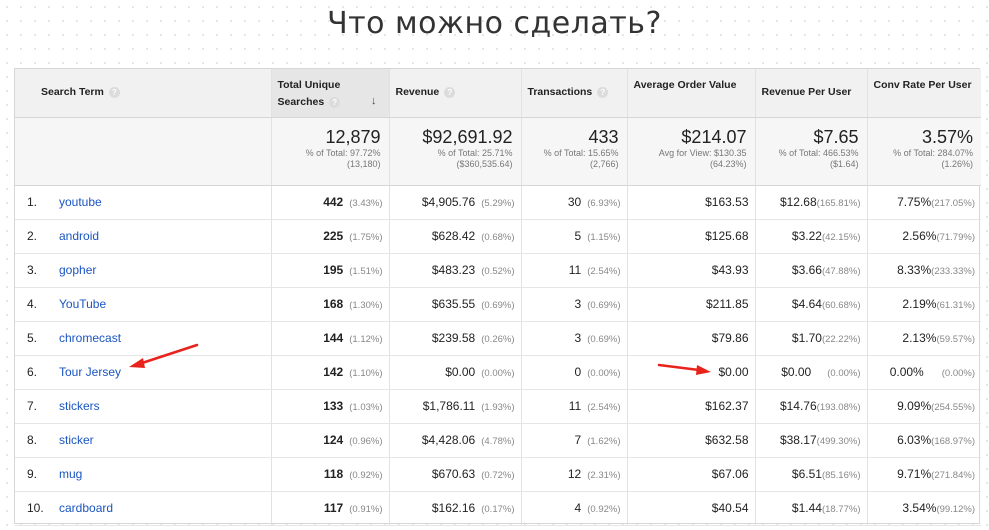  I want to click on unique-searches-value: 168, so click(333, 304).